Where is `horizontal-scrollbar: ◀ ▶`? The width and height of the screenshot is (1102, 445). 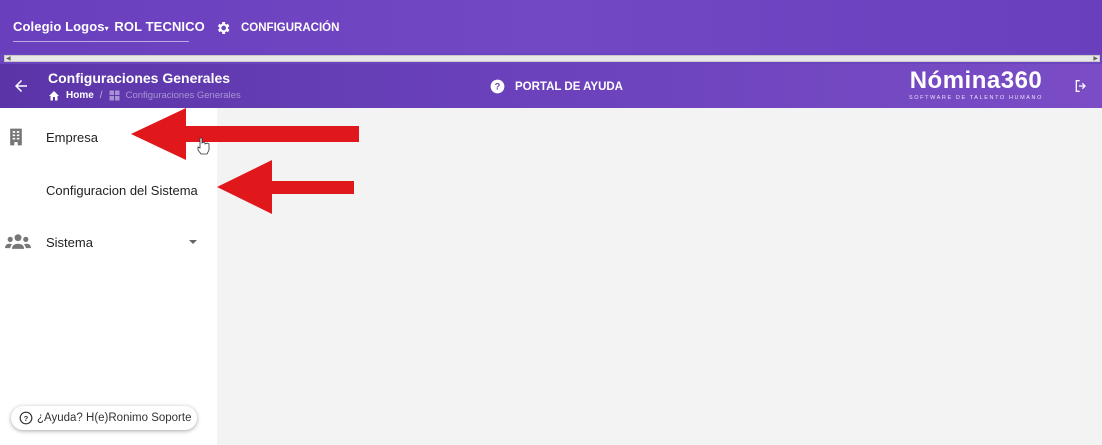 horizontal-scrollbar: ◀ ▶ is located at coordinates (551, 58).